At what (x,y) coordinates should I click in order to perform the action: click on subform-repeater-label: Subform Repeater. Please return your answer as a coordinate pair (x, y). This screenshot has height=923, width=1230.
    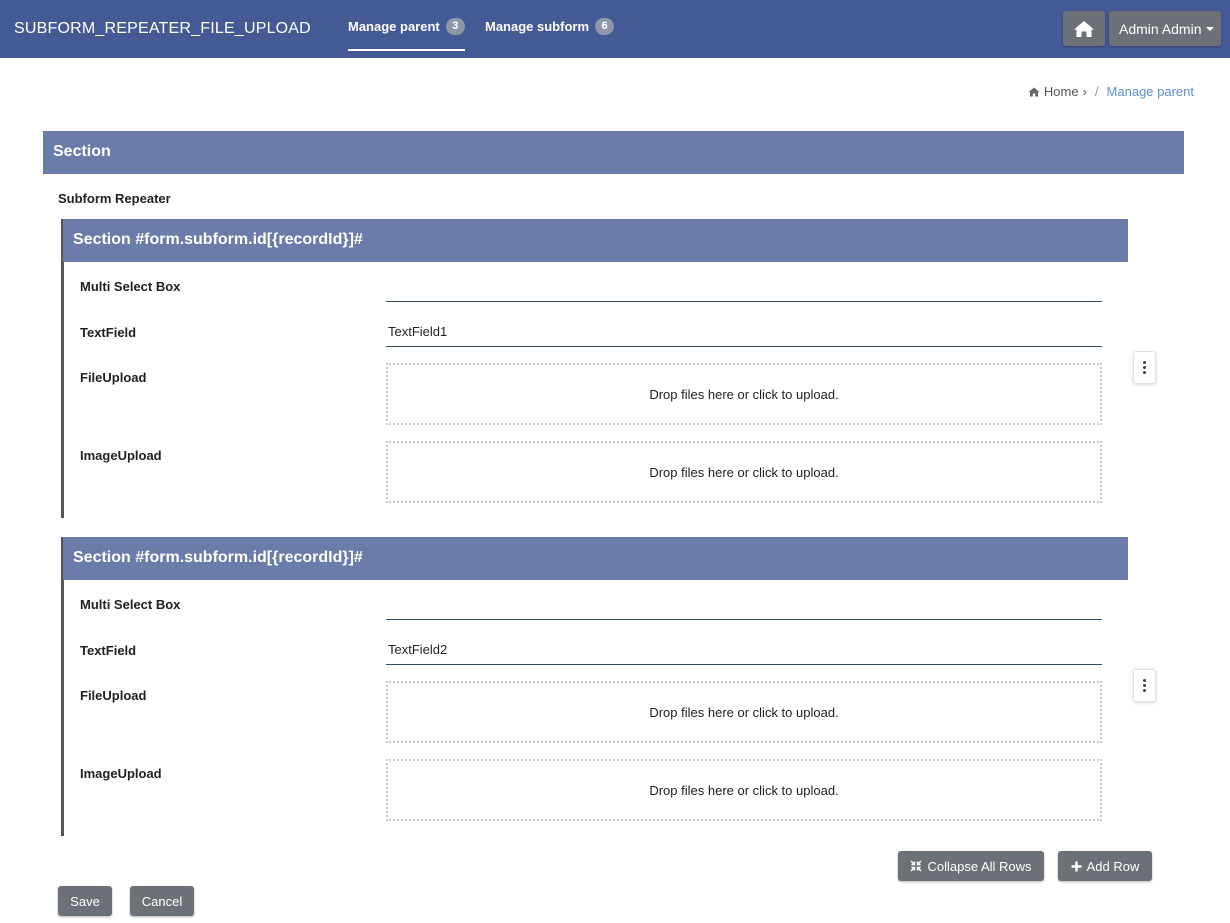
    Looking at the image, I should click on (114, 198).